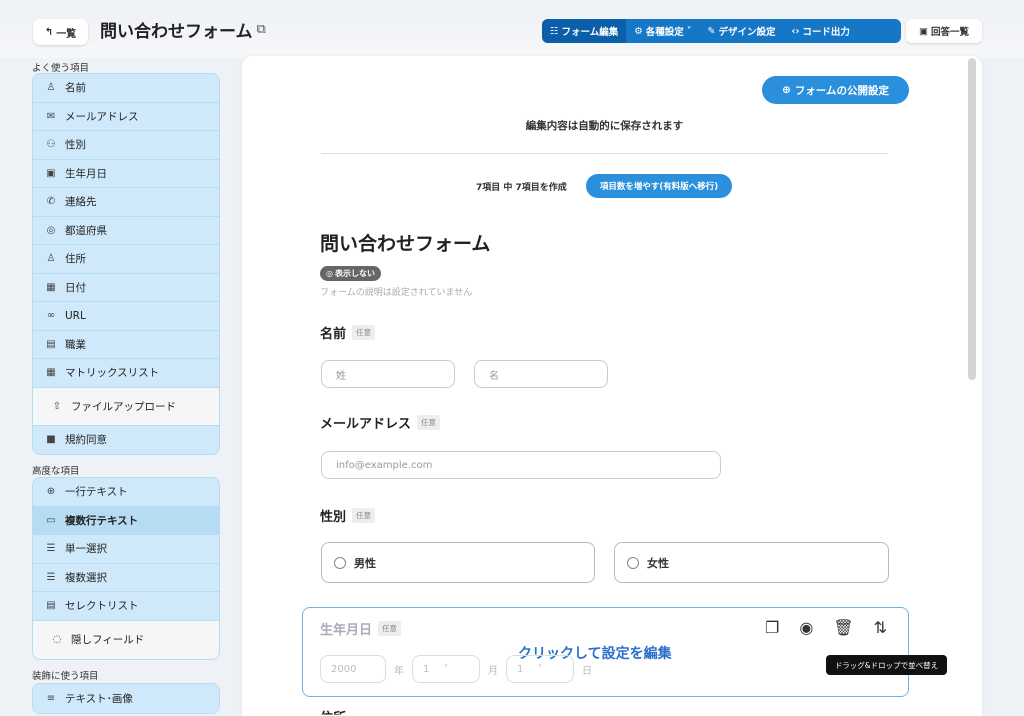 Image resolution: width=1024 pixels, height=716 pixels. Describe the element at coordinates (51, 259) in the screenshot. I see `home-person-icon: ♙` at that location.